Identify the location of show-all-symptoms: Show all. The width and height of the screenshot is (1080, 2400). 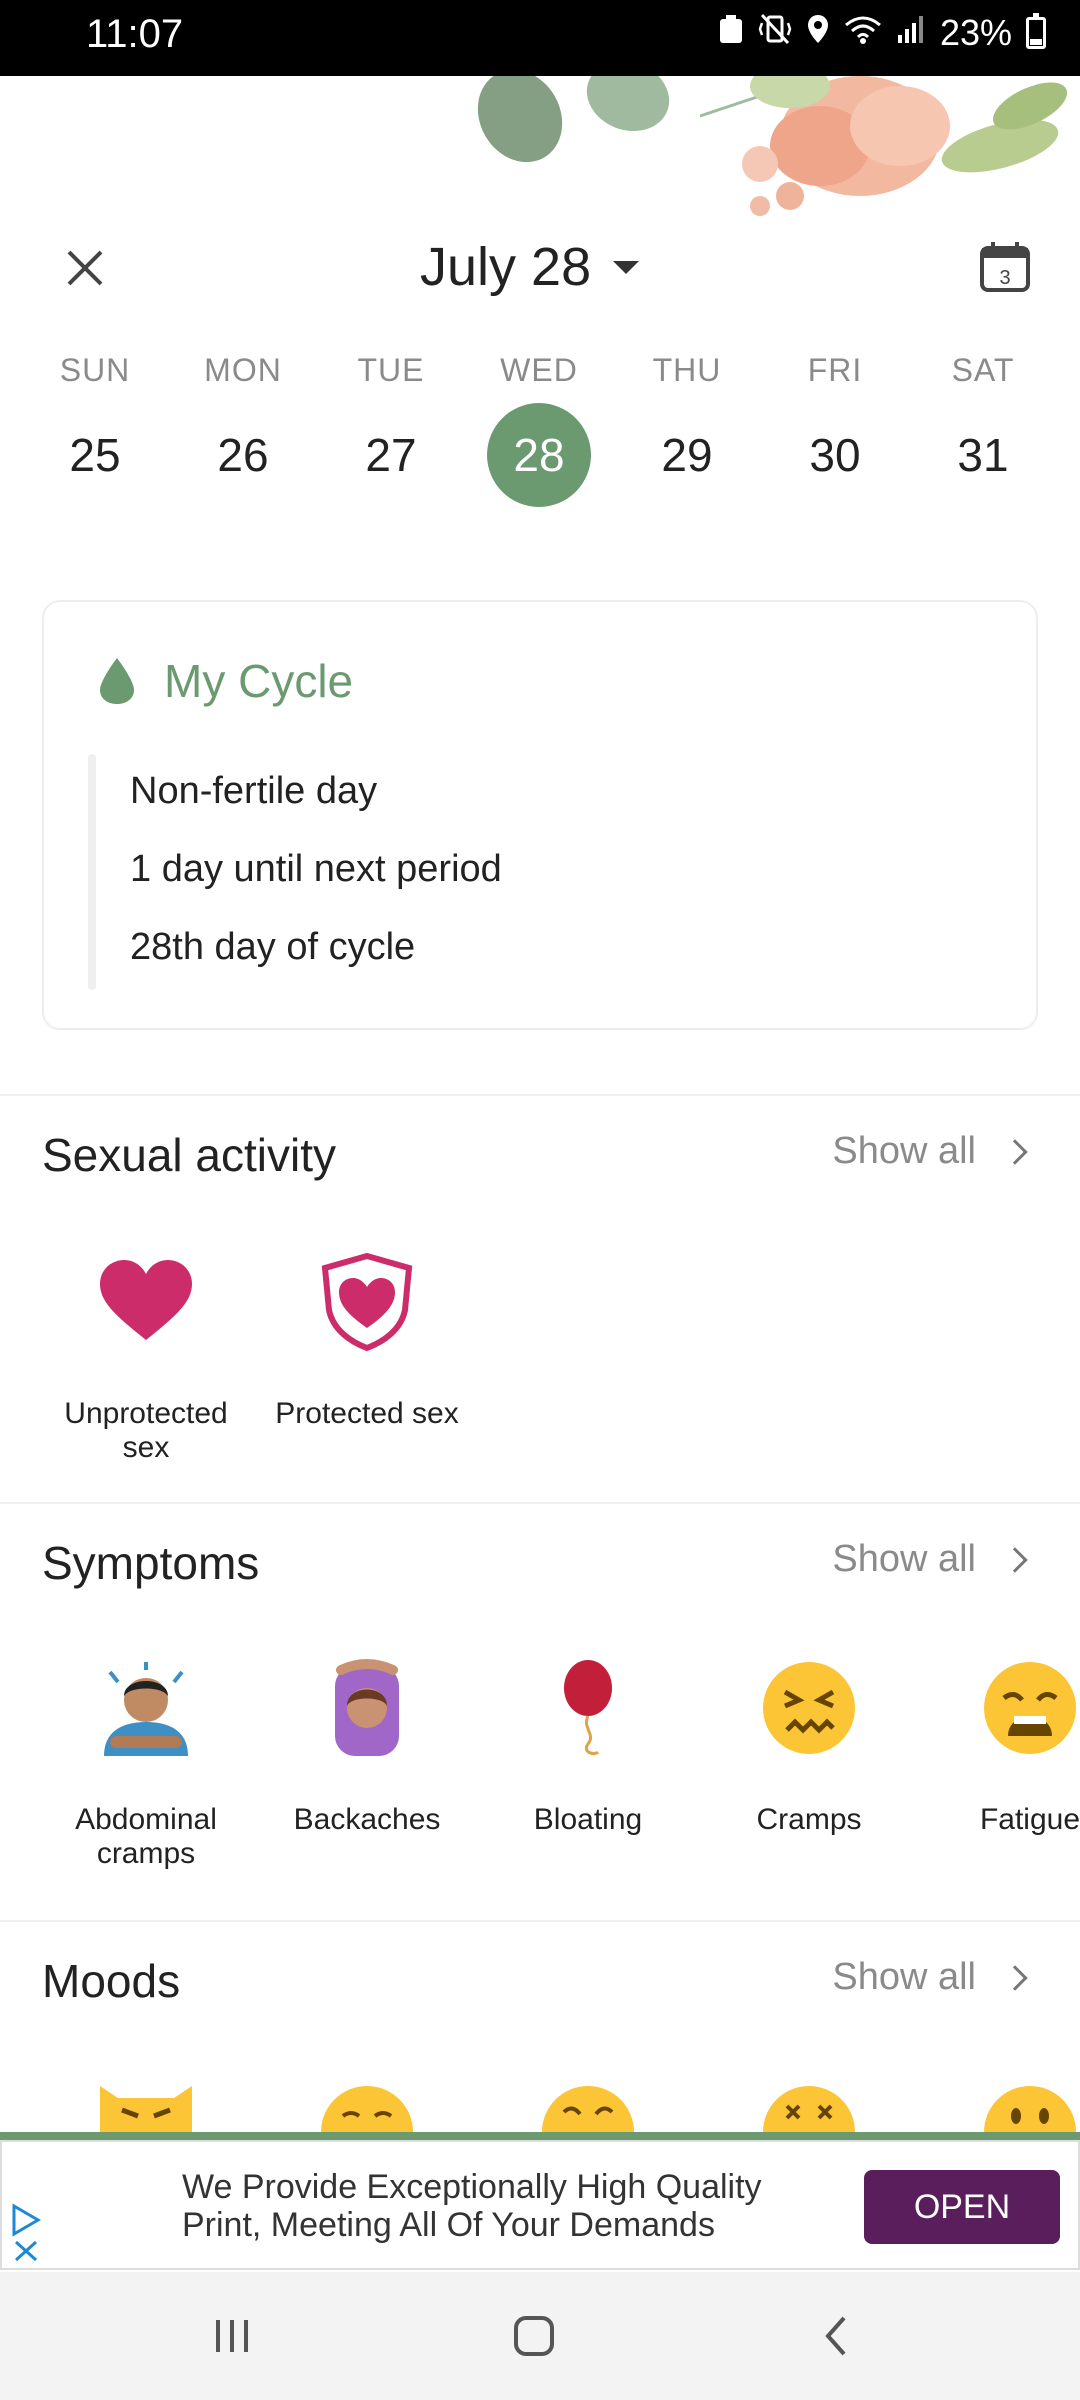
(930, 1559).